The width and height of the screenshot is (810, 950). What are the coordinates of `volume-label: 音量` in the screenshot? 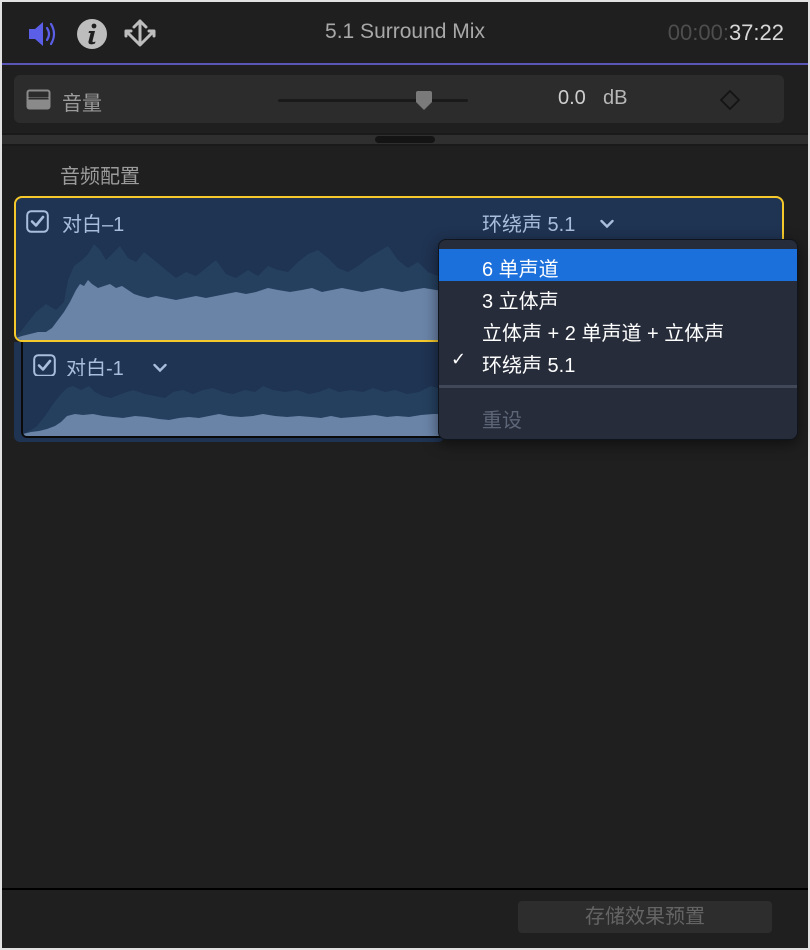 It's located at (82, 104).